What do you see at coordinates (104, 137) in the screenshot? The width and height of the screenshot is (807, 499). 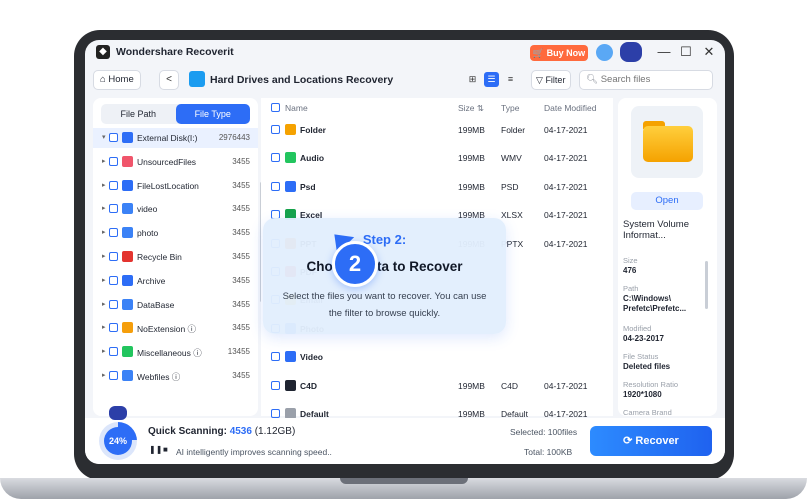 I see `expand-arrow-icon: ▾` at bounding box center [104, 137].